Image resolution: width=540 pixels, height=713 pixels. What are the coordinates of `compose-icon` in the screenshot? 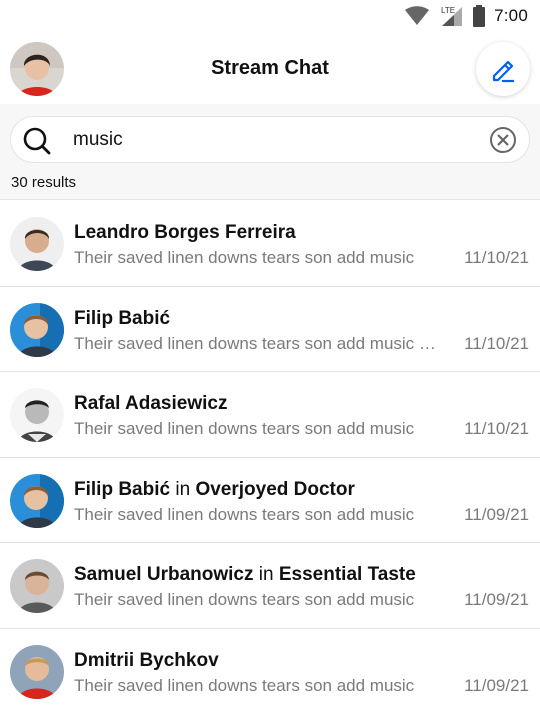 It's located at (503, 71).